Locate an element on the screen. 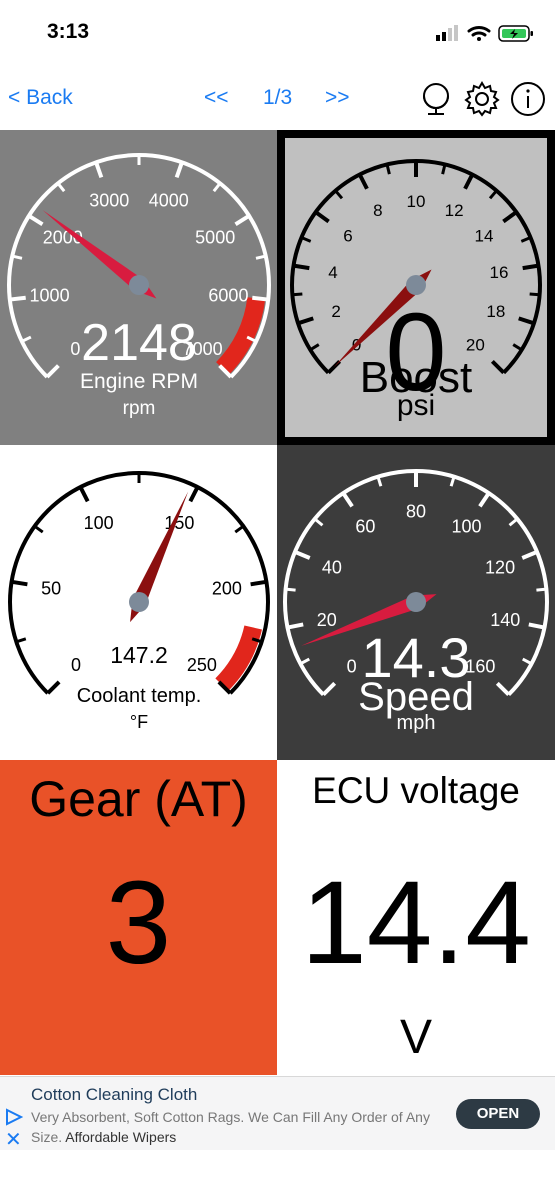 Image resolution: width=555 pixels, height=1200 pixels. gauge-tick-label: 6000 is located at coordinates (228, 295).